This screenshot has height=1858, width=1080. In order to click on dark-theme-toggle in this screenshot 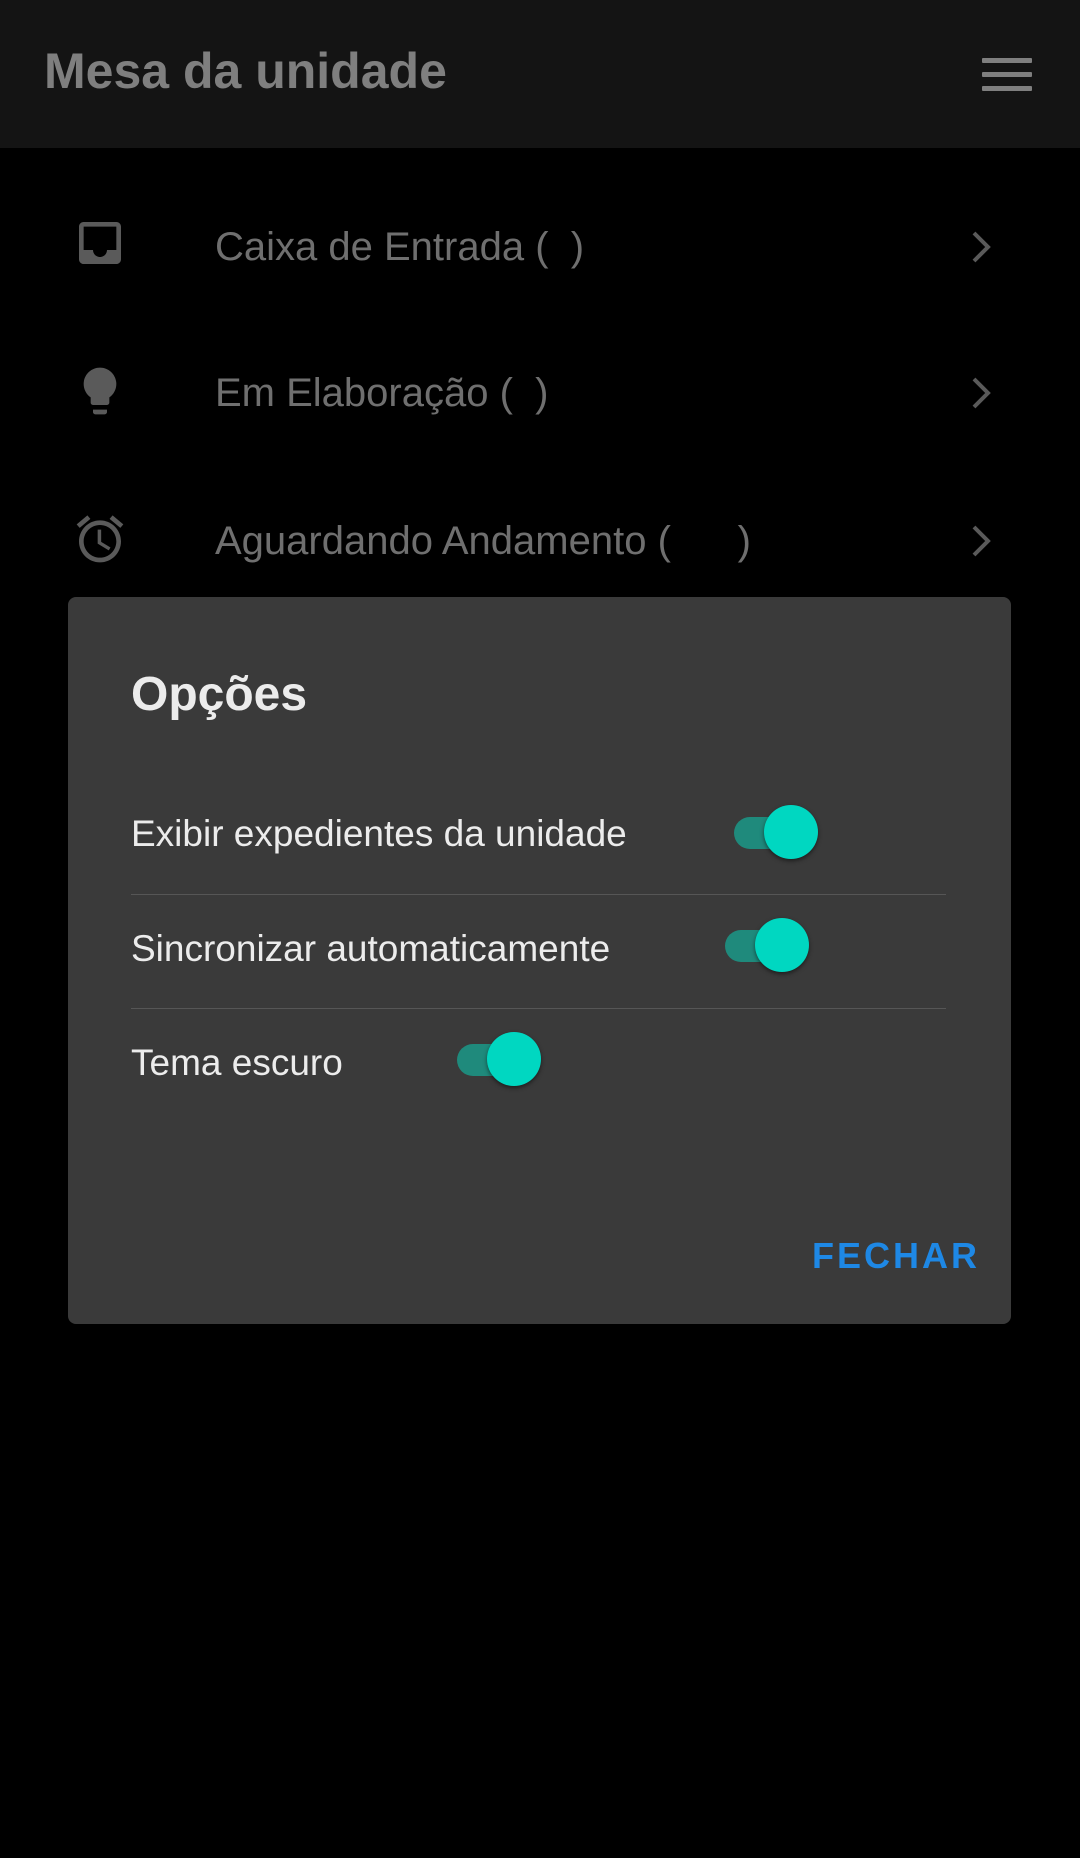, I will do `click(500, 1058)`.